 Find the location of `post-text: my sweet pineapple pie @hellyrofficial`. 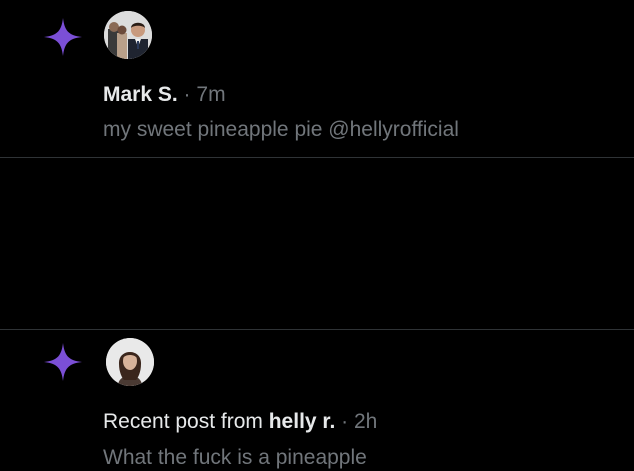

post-text: my sweet pineapple pie @hellyrofficial is located at coordinates (281, 129).